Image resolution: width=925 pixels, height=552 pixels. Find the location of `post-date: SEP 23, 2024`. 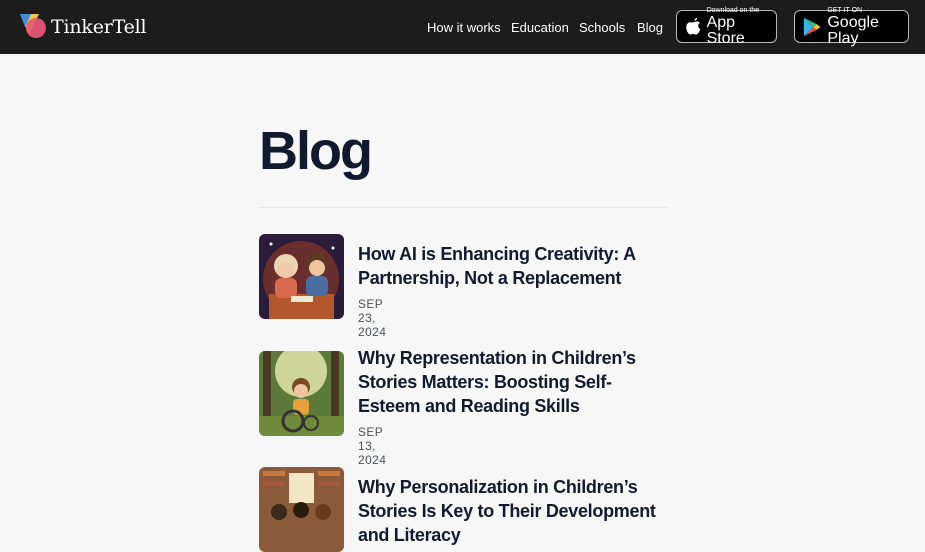

post-date: SEP 23, 2024 is located at coordinates (372, 318).